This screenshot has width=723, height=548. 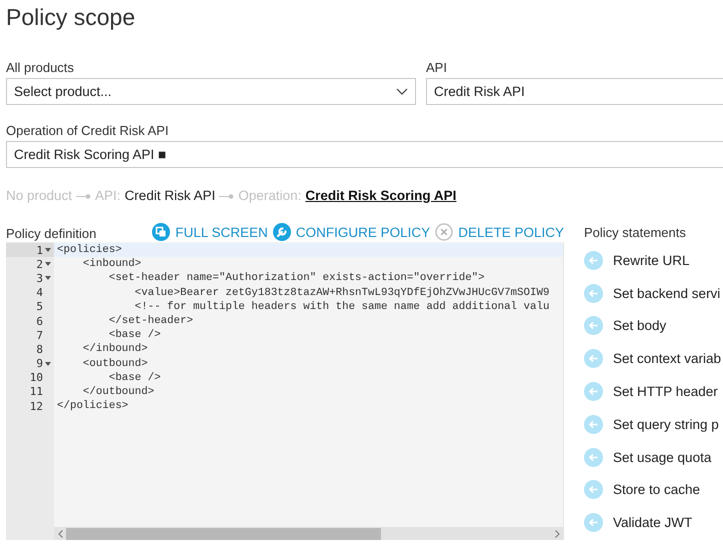 I want to click on line-number: 4, so click(x=39, y=293).